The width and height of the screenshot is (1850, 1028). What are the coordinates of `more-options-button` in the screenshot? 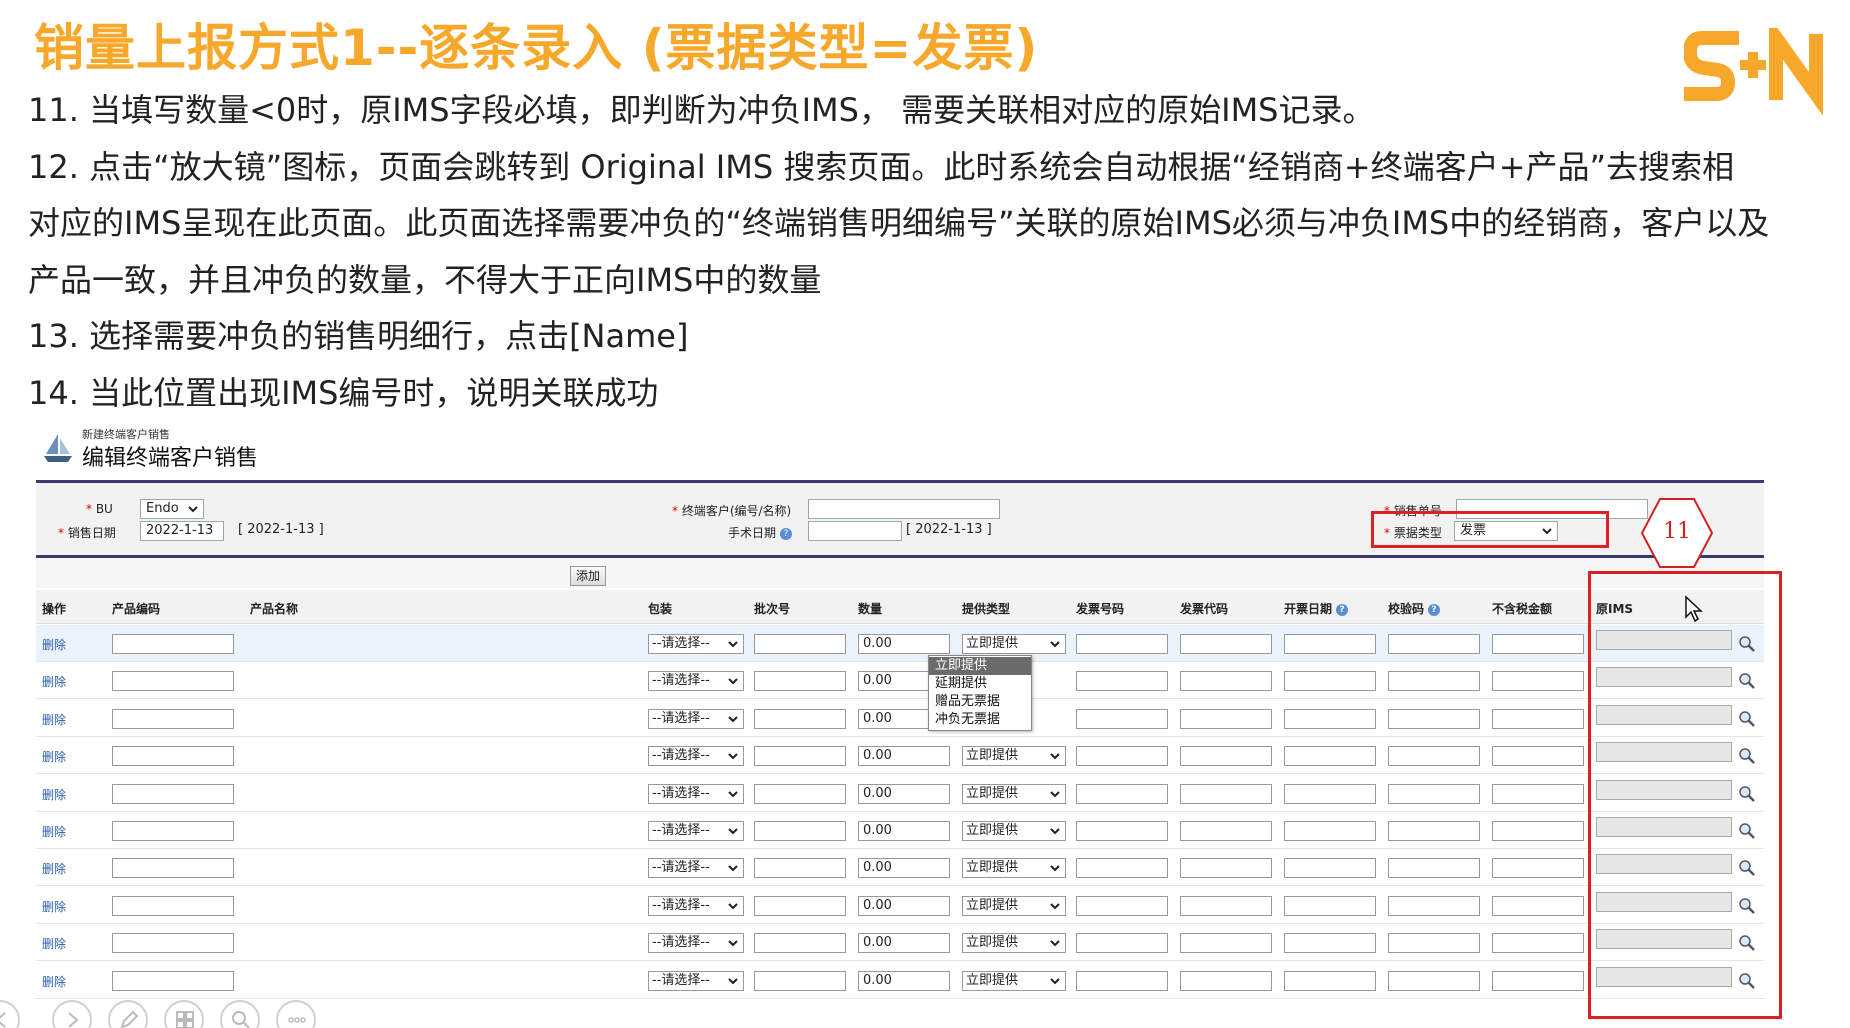 It's located at (296, 1014).